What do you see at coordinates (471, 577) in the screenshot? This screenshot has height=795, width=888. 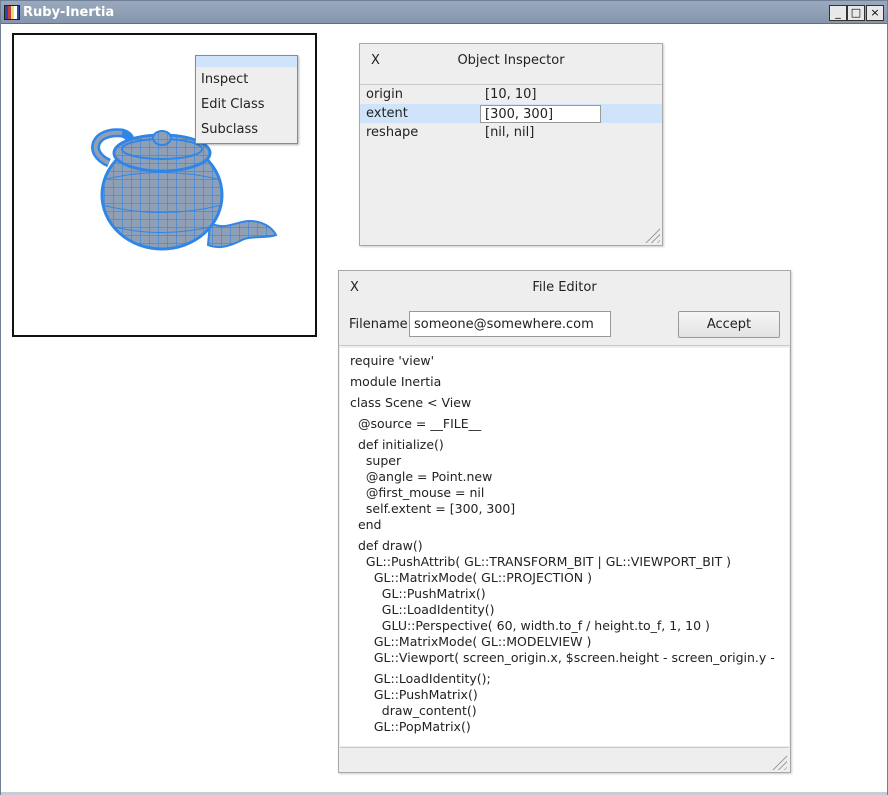 I see `code-line: GL::MatrixMode( GL::PROJECTION )` at bounding box center [471, 577].